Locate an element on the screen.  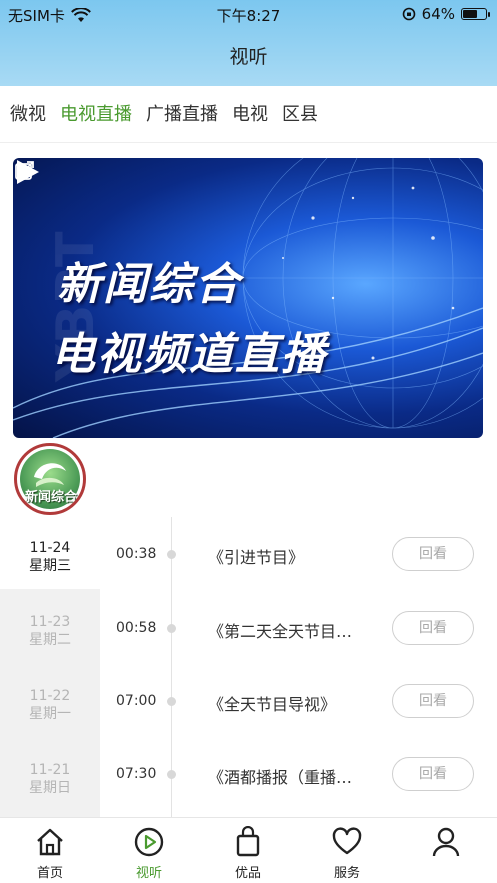
date-label: 11-21 is located at coordinates (50, 770).